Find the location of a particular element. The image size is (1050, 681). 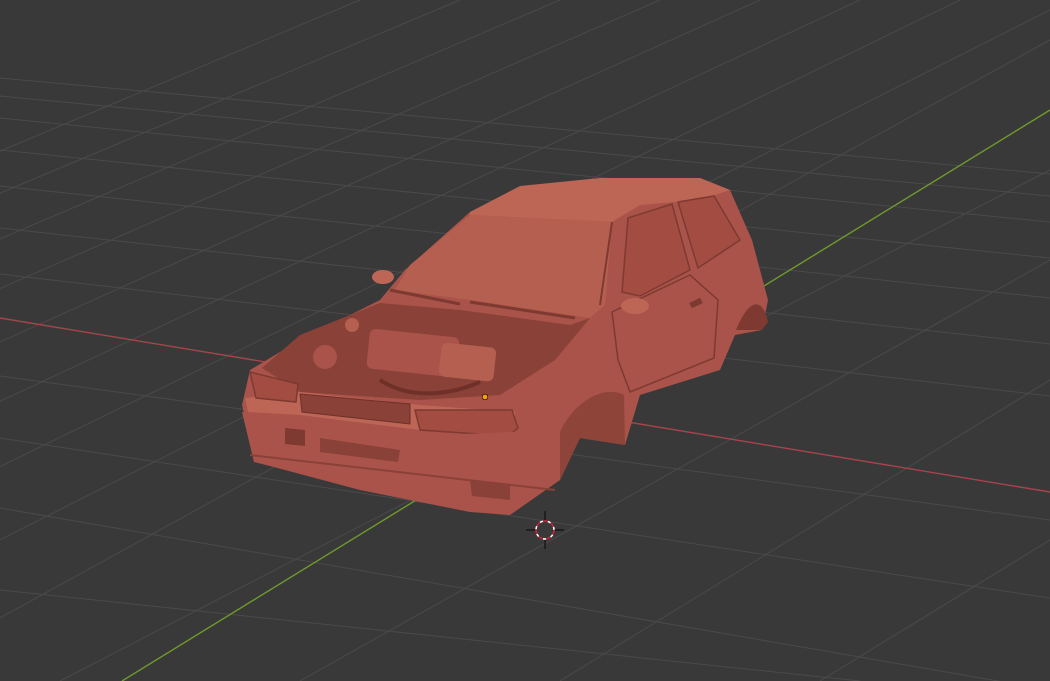

engine-part-fluid-cap is located at coordinates (352, 325).